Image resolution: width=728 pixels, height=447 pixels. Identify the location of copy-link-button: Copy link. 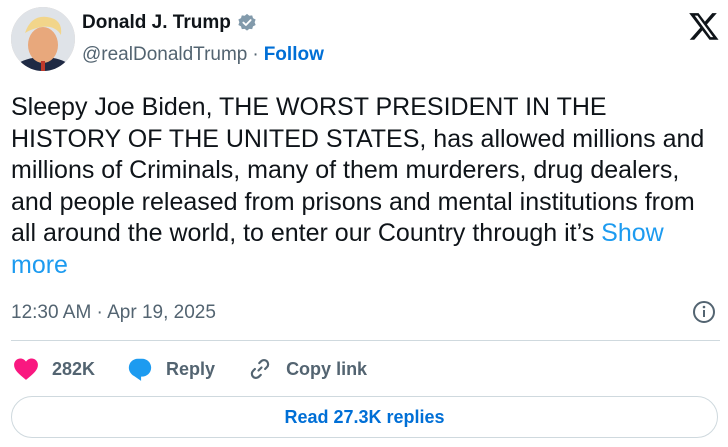
(307, 369).